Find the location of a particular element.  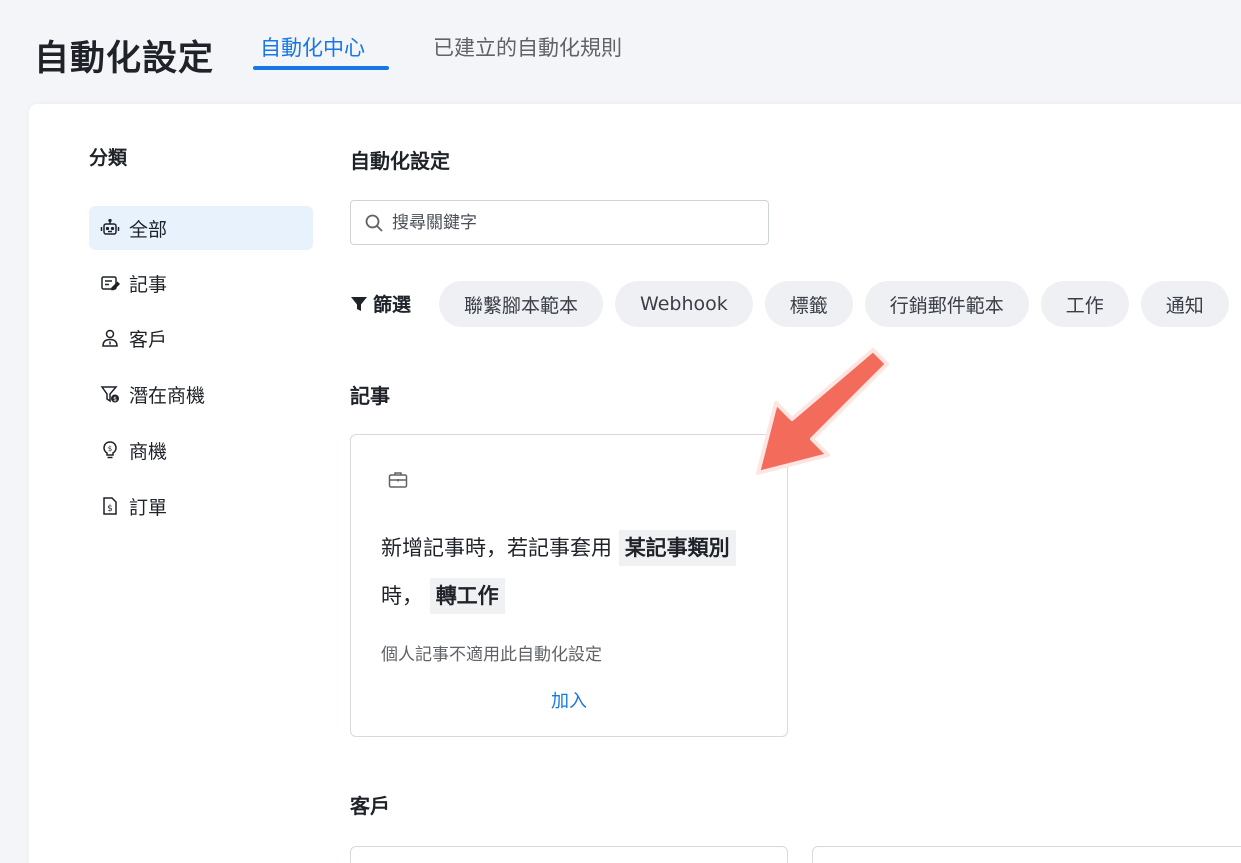

lightbulb-dollar-icon: $ is located at coordinates (110, 450).